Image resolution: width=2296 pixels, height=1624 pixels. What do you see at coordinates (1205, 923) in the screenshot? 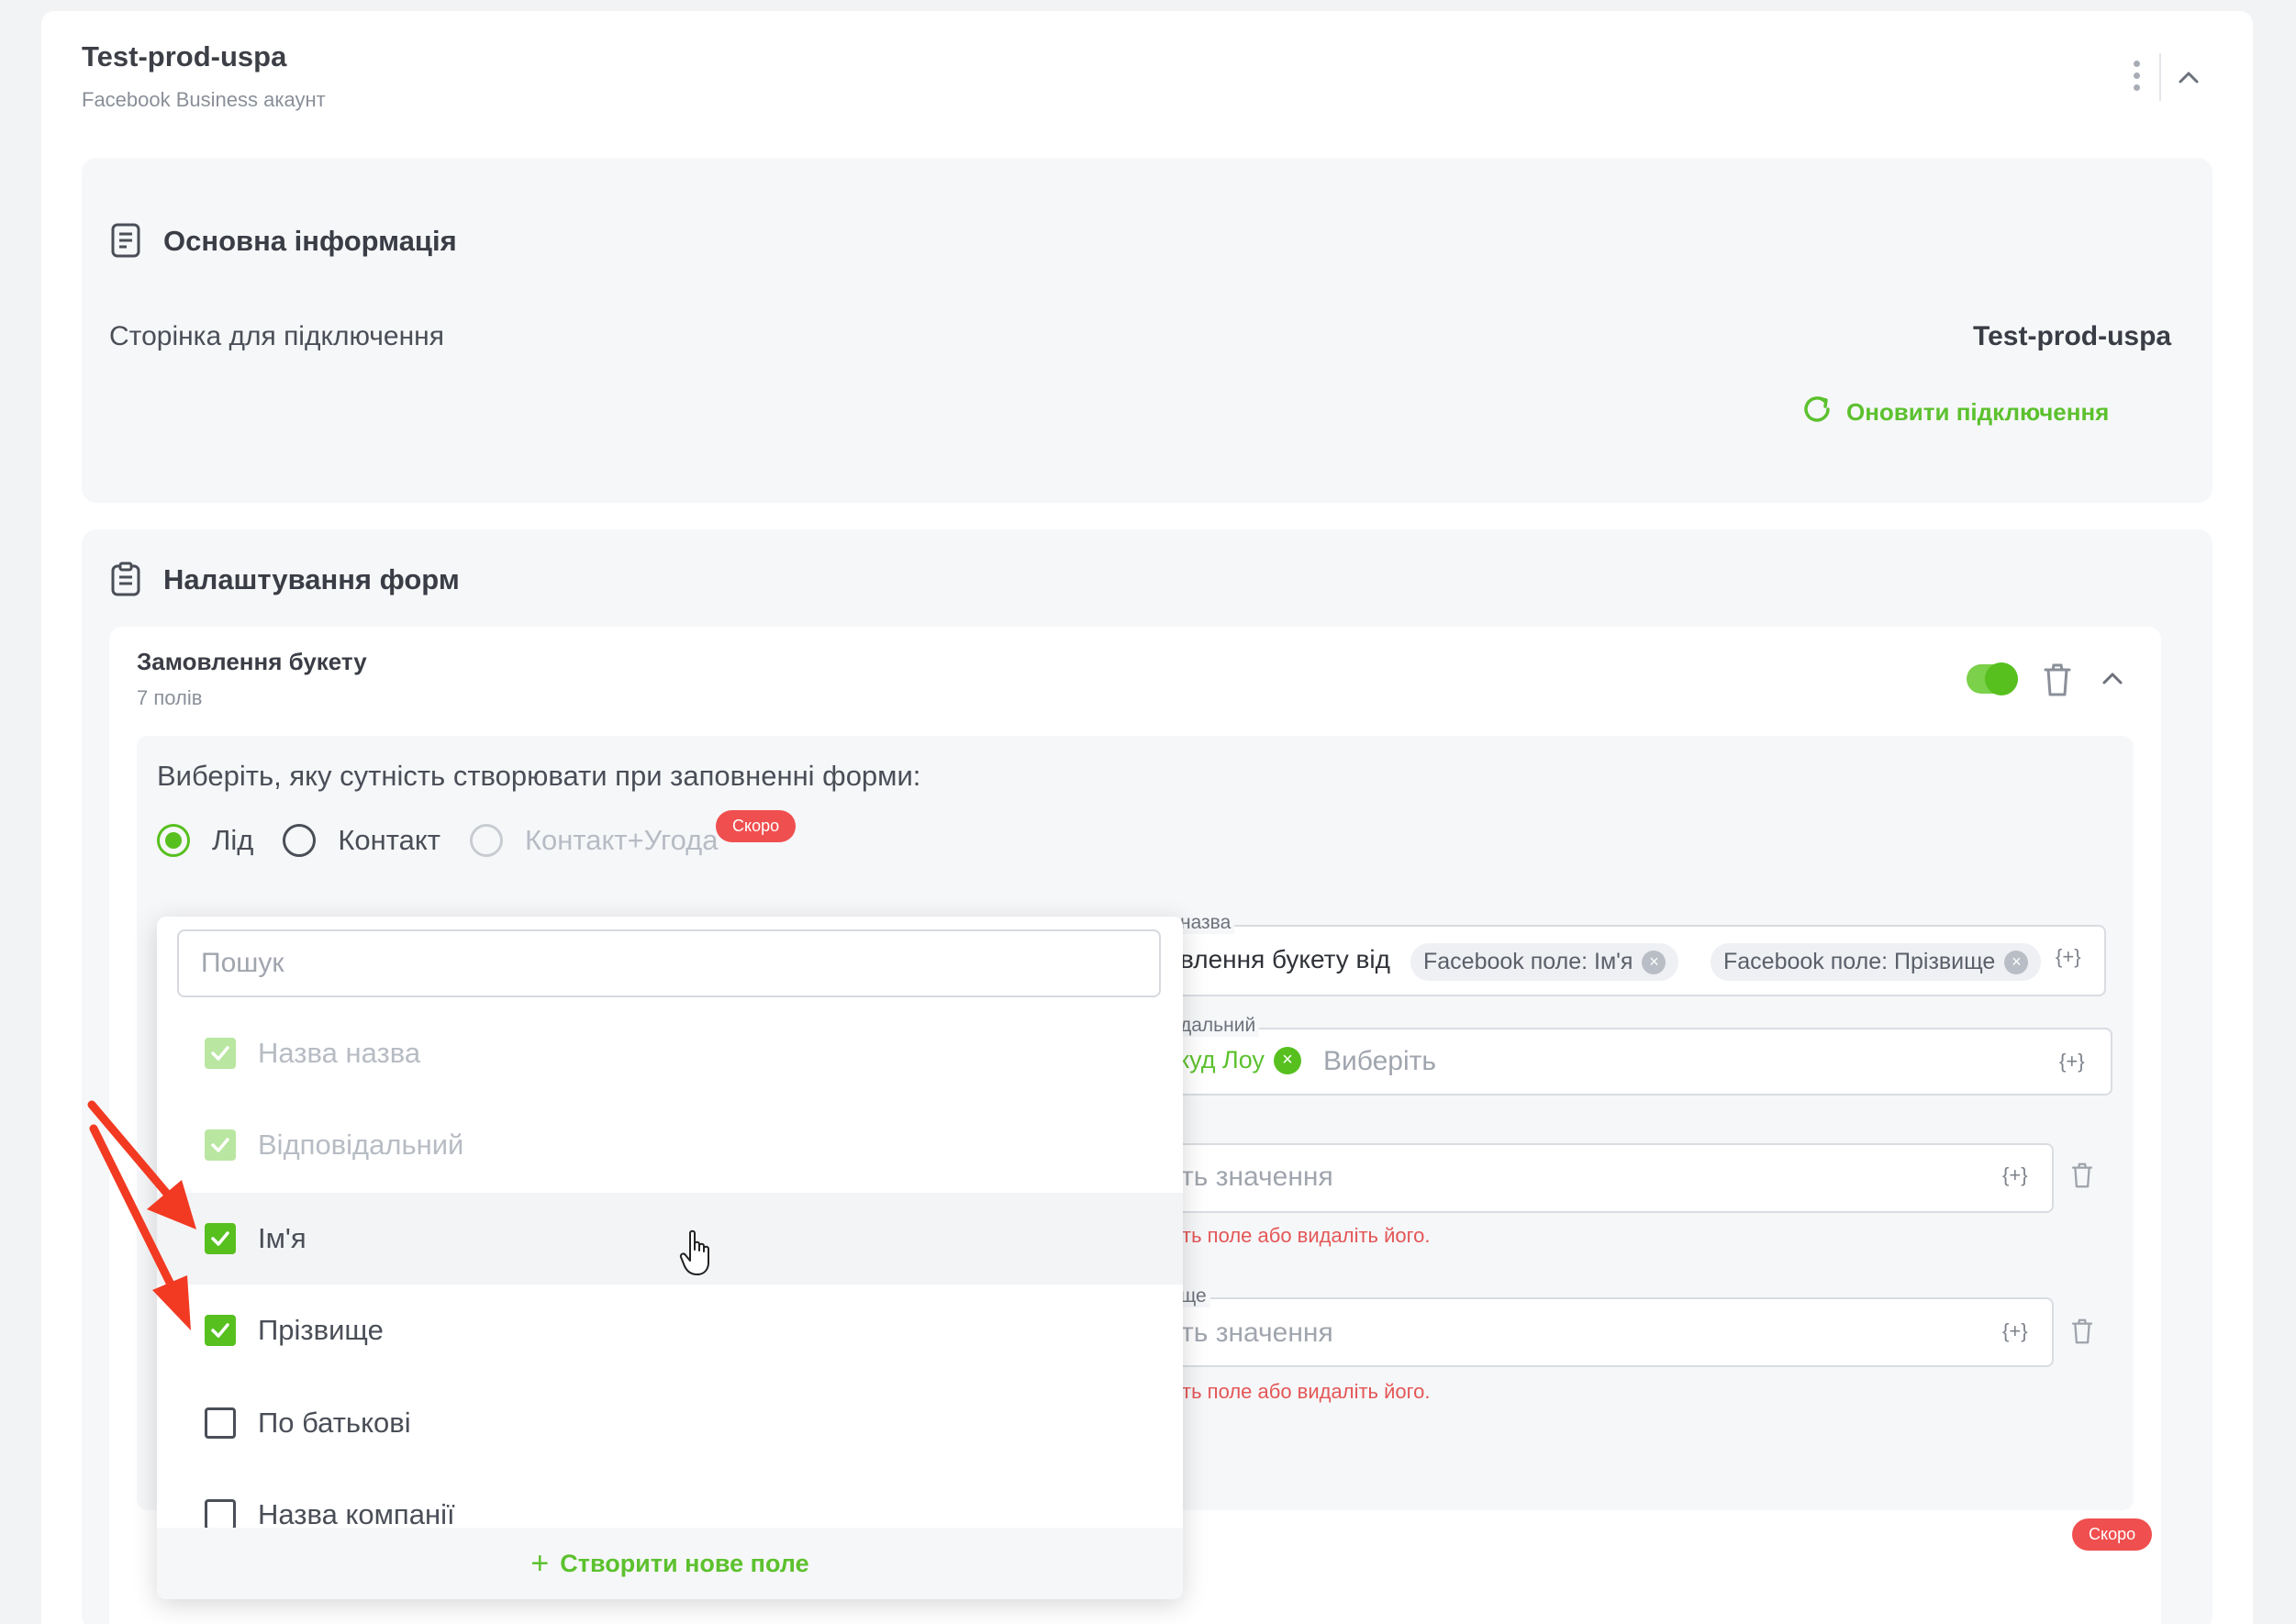
I see `lead-name-label: назва` at bounding box center [1205, 923].